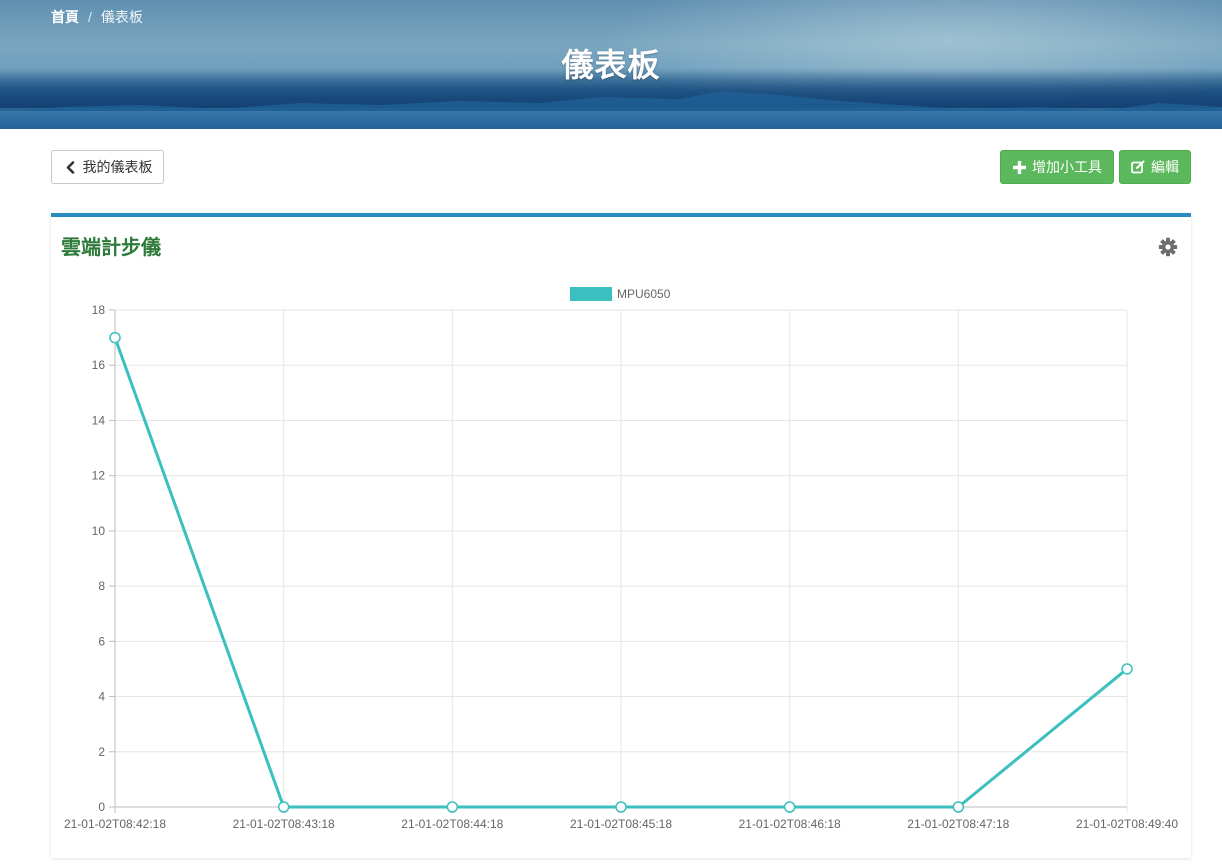  What do you see at coordinates (1165, 167) in the screenshot?
I see `edit-label: 編輯` at bounding box center [1165, 167].